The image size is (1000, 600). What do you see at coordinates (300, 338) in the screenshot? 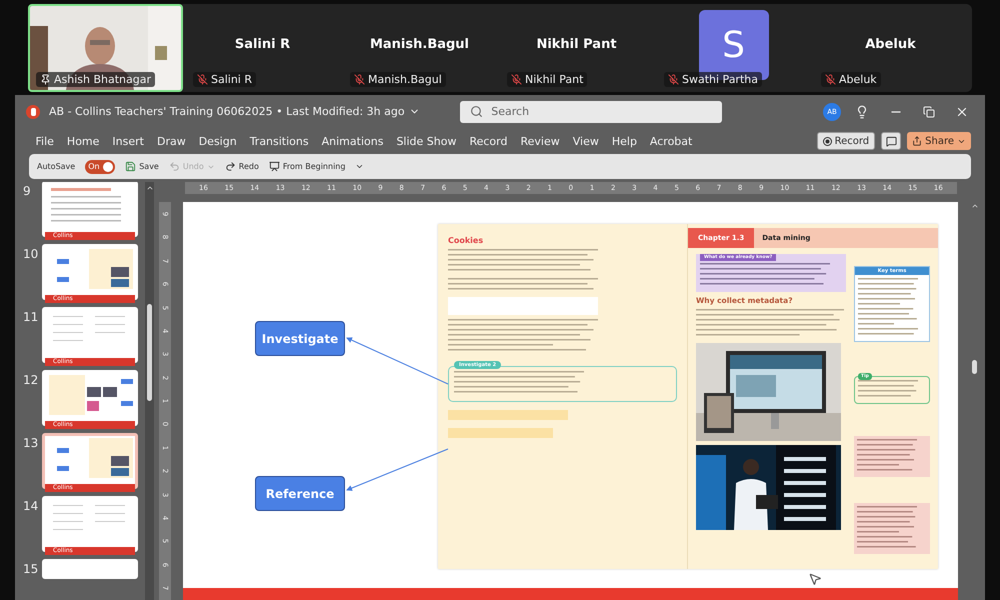
I see `label-shape: Investigate` at bounding box center [300, 338].